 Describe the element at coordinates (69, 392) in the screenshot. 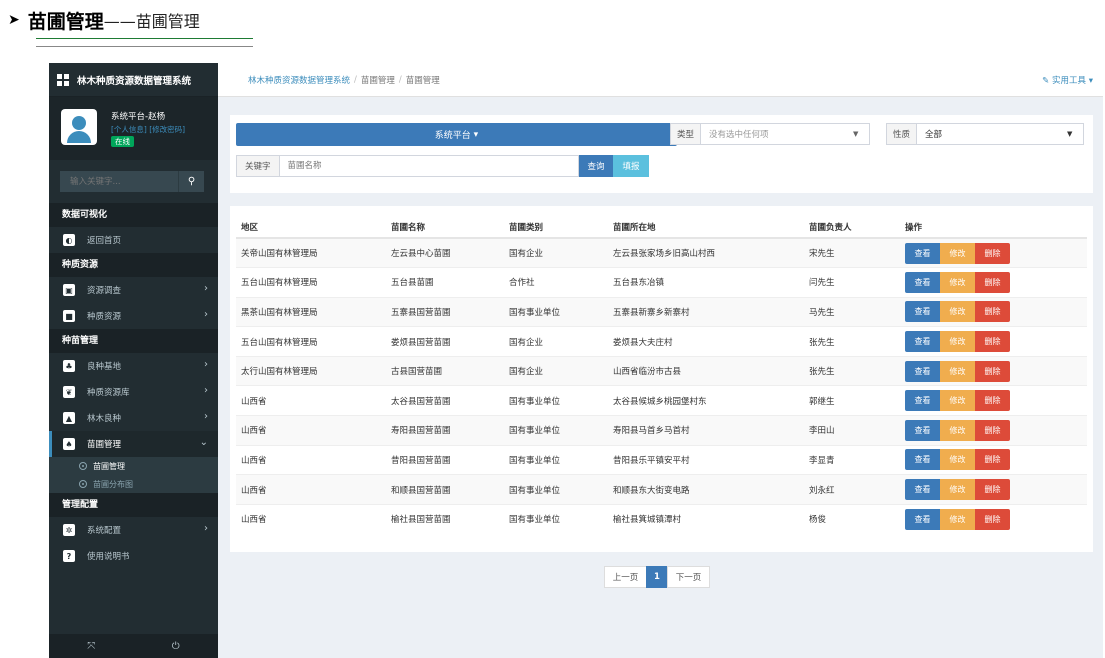

I see `leaf-icon: ❦` at that location.